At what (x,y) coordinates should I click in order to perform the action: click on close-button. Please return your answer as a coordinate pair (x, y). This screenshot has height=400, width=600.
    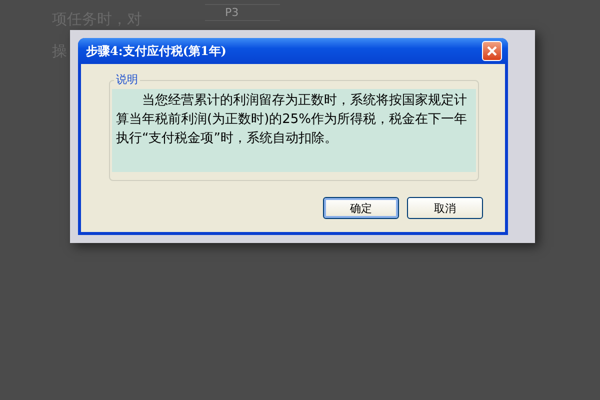
    Looking at the image, I should click on (492, 51).